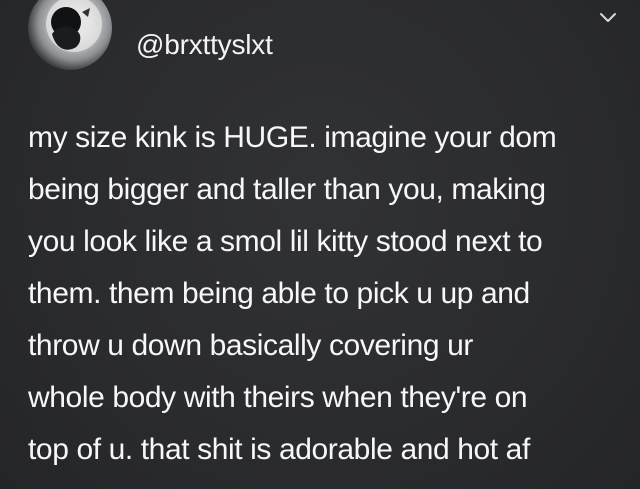 The width and height of the screenshot is (640, 489). What do you see at coordinates (287, 189) in the screenshot?
I see `tweet-line-2: being bigger and taller than you, making` at bounding box center [287, 189].